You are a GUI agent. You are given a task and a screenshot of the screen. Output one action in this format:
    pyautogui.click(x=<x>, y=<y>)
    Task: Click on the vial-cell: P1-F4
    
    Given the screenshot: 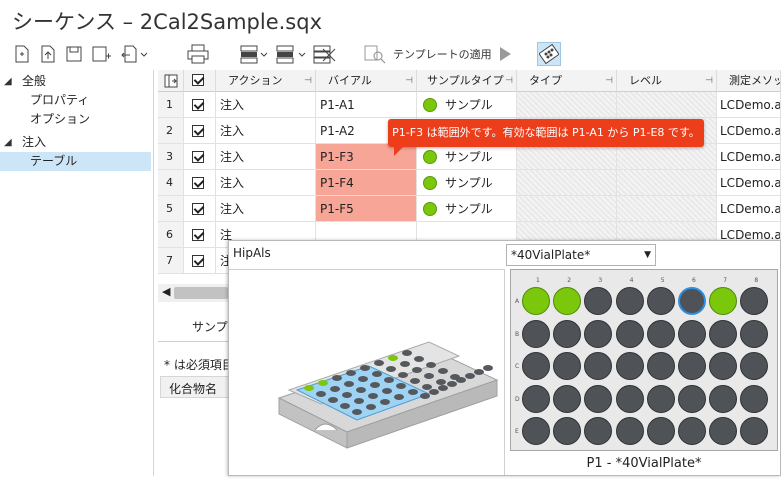 What is the action you would take?
    pyautogui.click(x=366, y=183)
    